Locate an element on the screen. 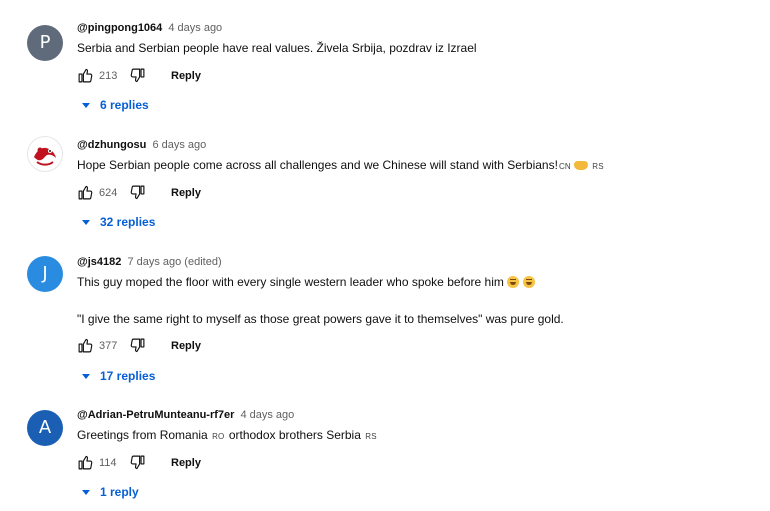  avatar is located at coordinates (45, 154).